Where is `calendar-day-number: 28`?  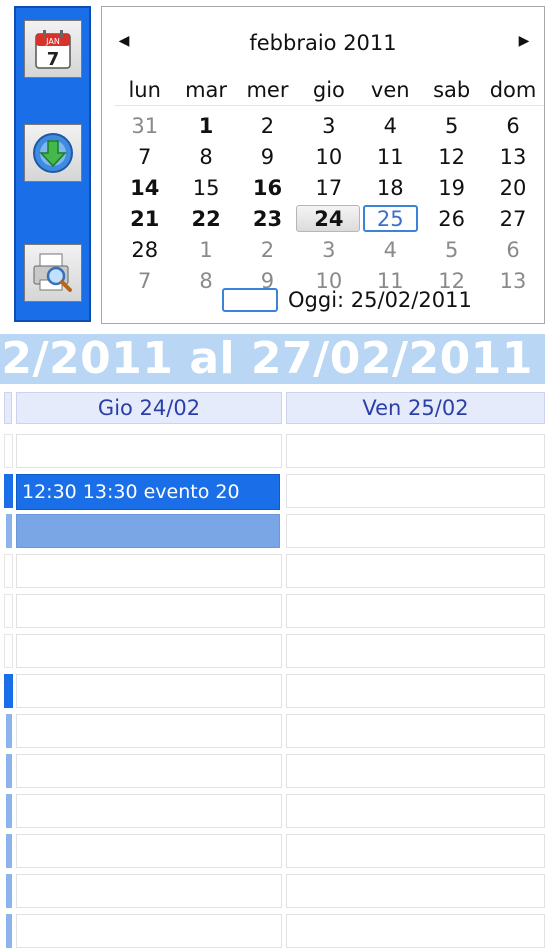
calendar-day-number: 28 is located at coordinates (145, 249).